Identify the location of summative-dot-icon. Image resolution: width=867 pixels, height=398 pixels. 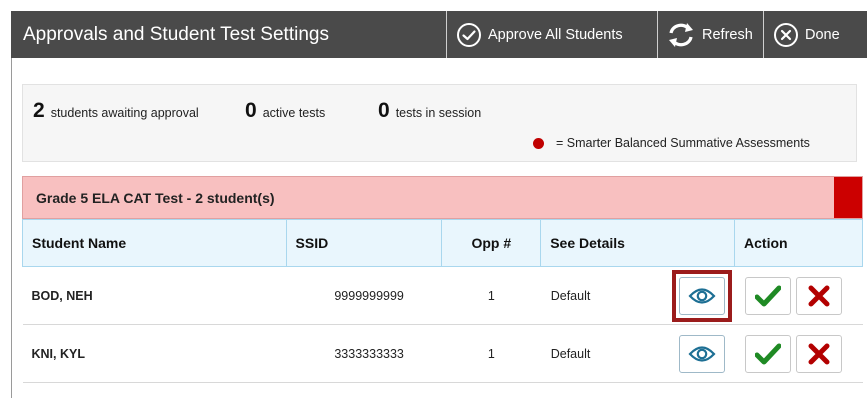
(538, 143).